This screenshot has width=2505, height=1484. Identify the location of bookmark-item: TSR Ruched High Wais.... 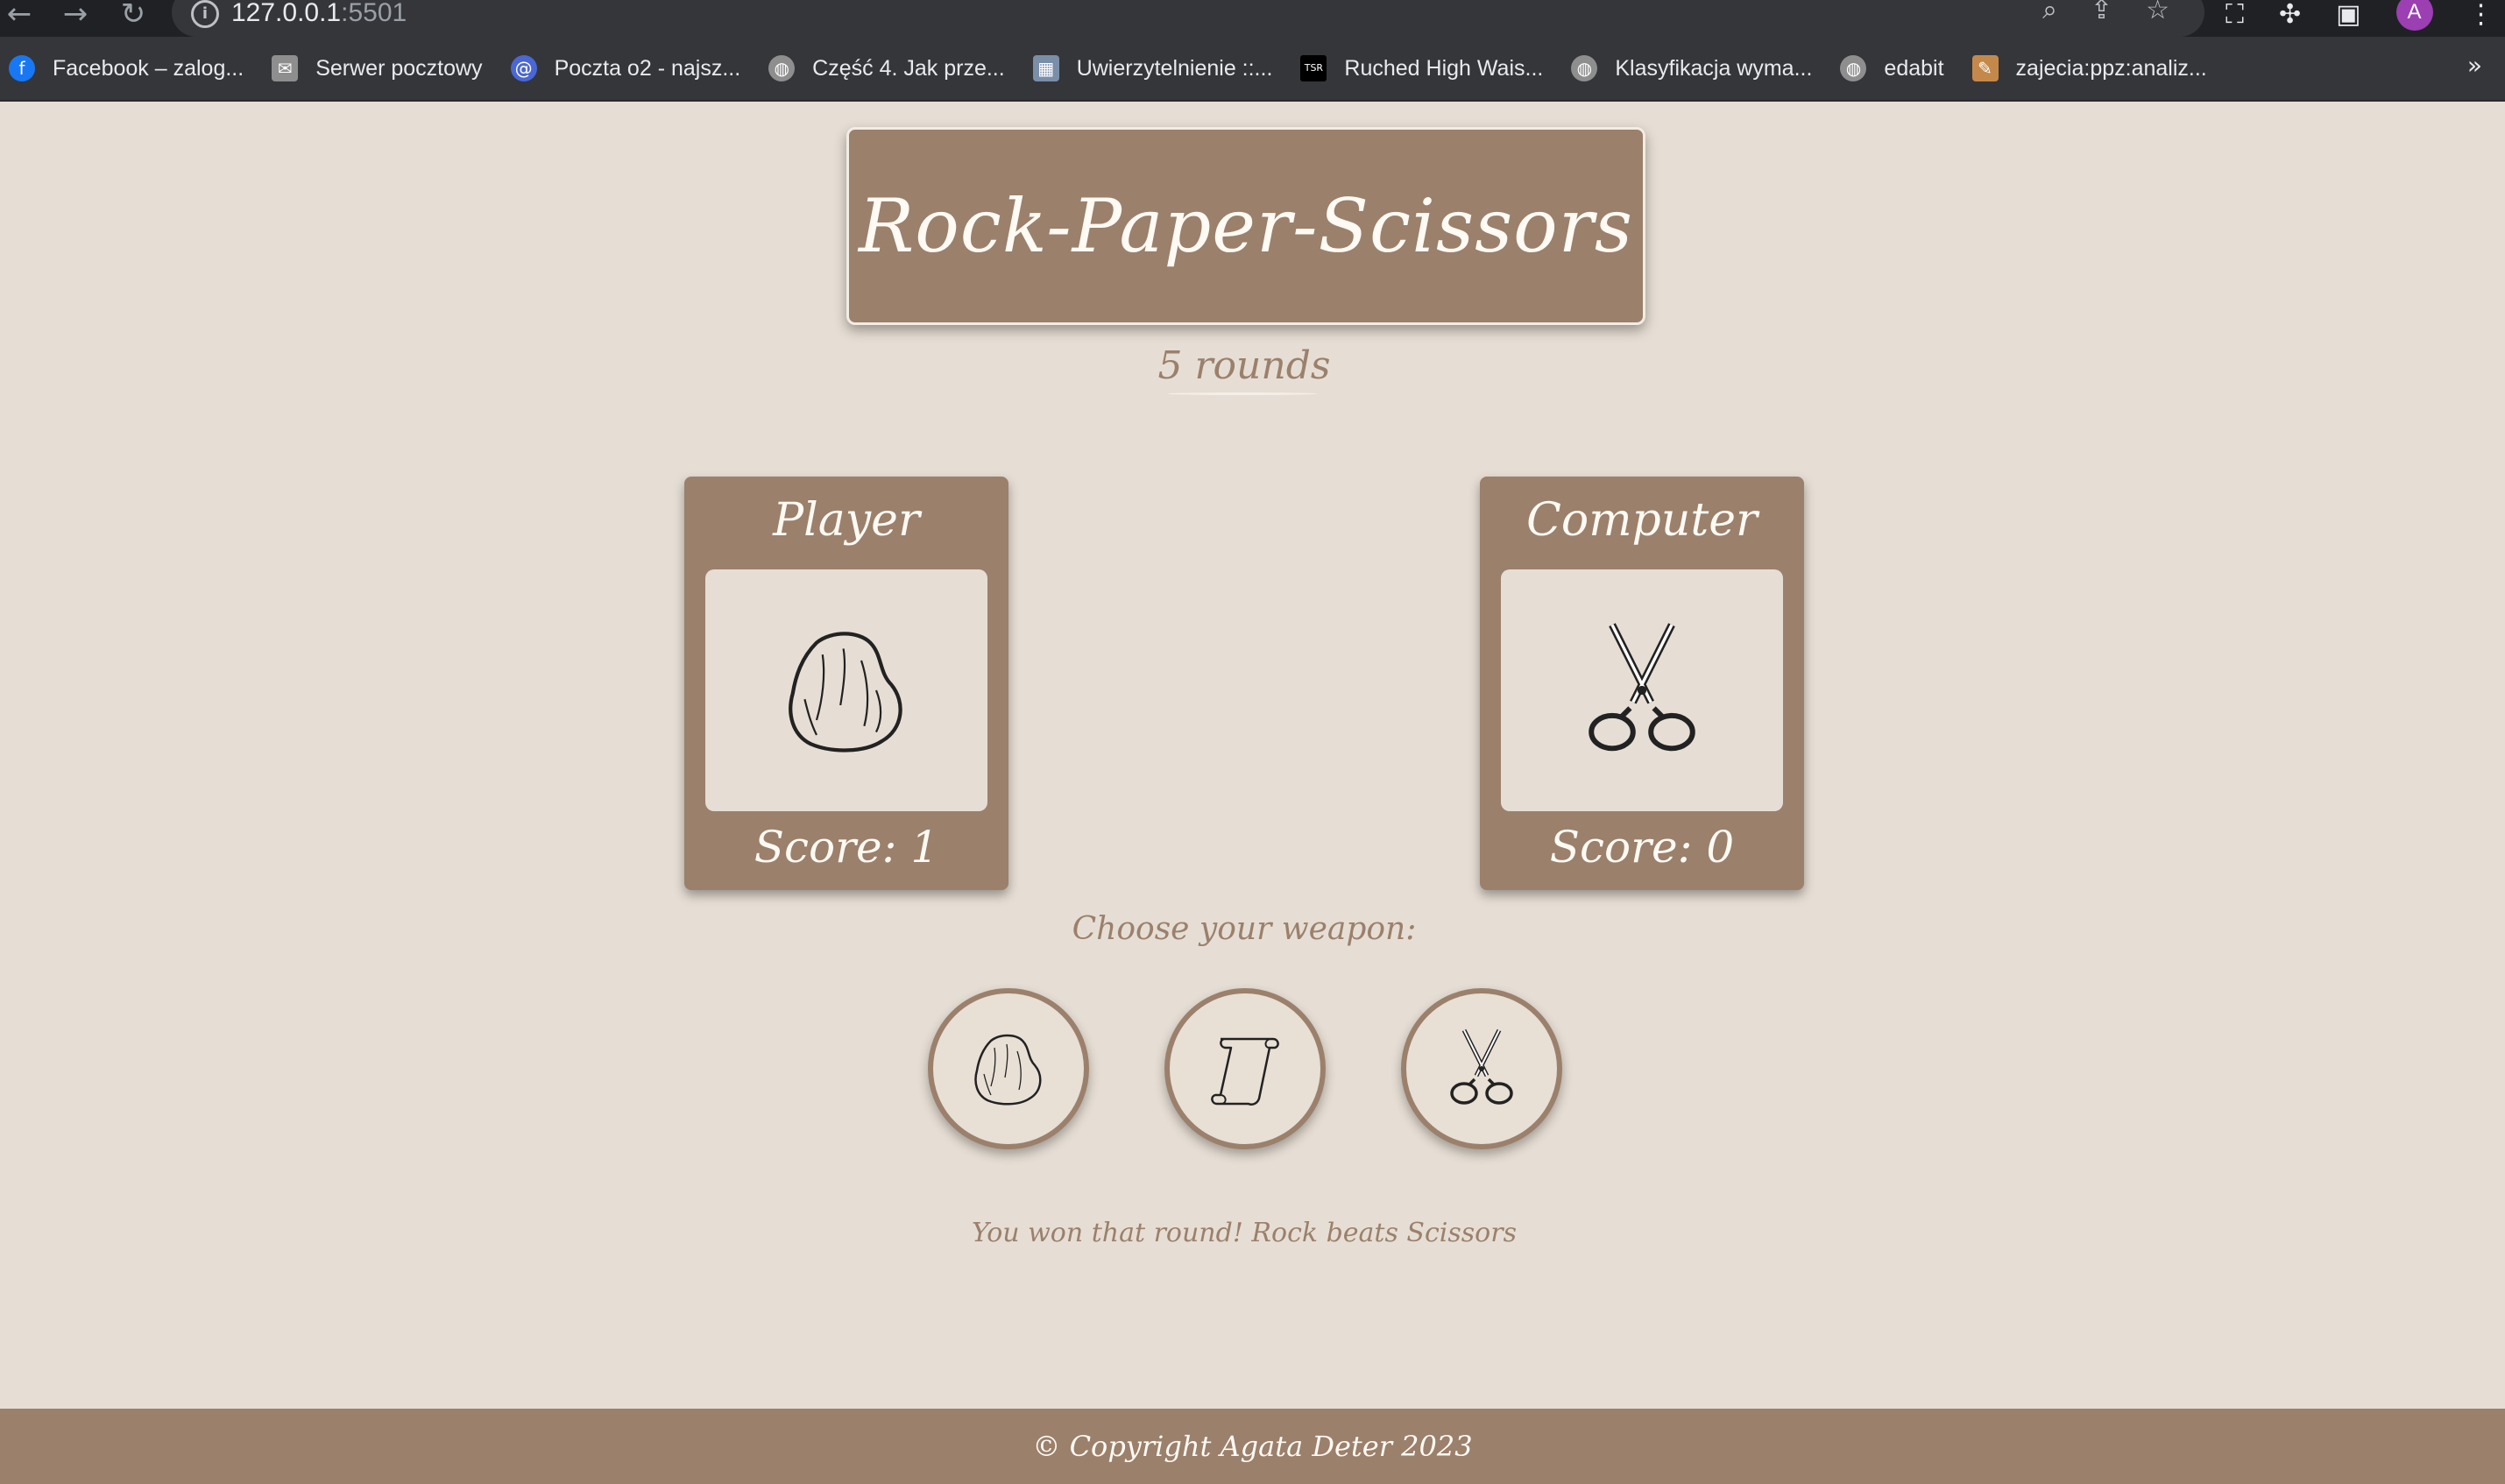
(1421, 68).